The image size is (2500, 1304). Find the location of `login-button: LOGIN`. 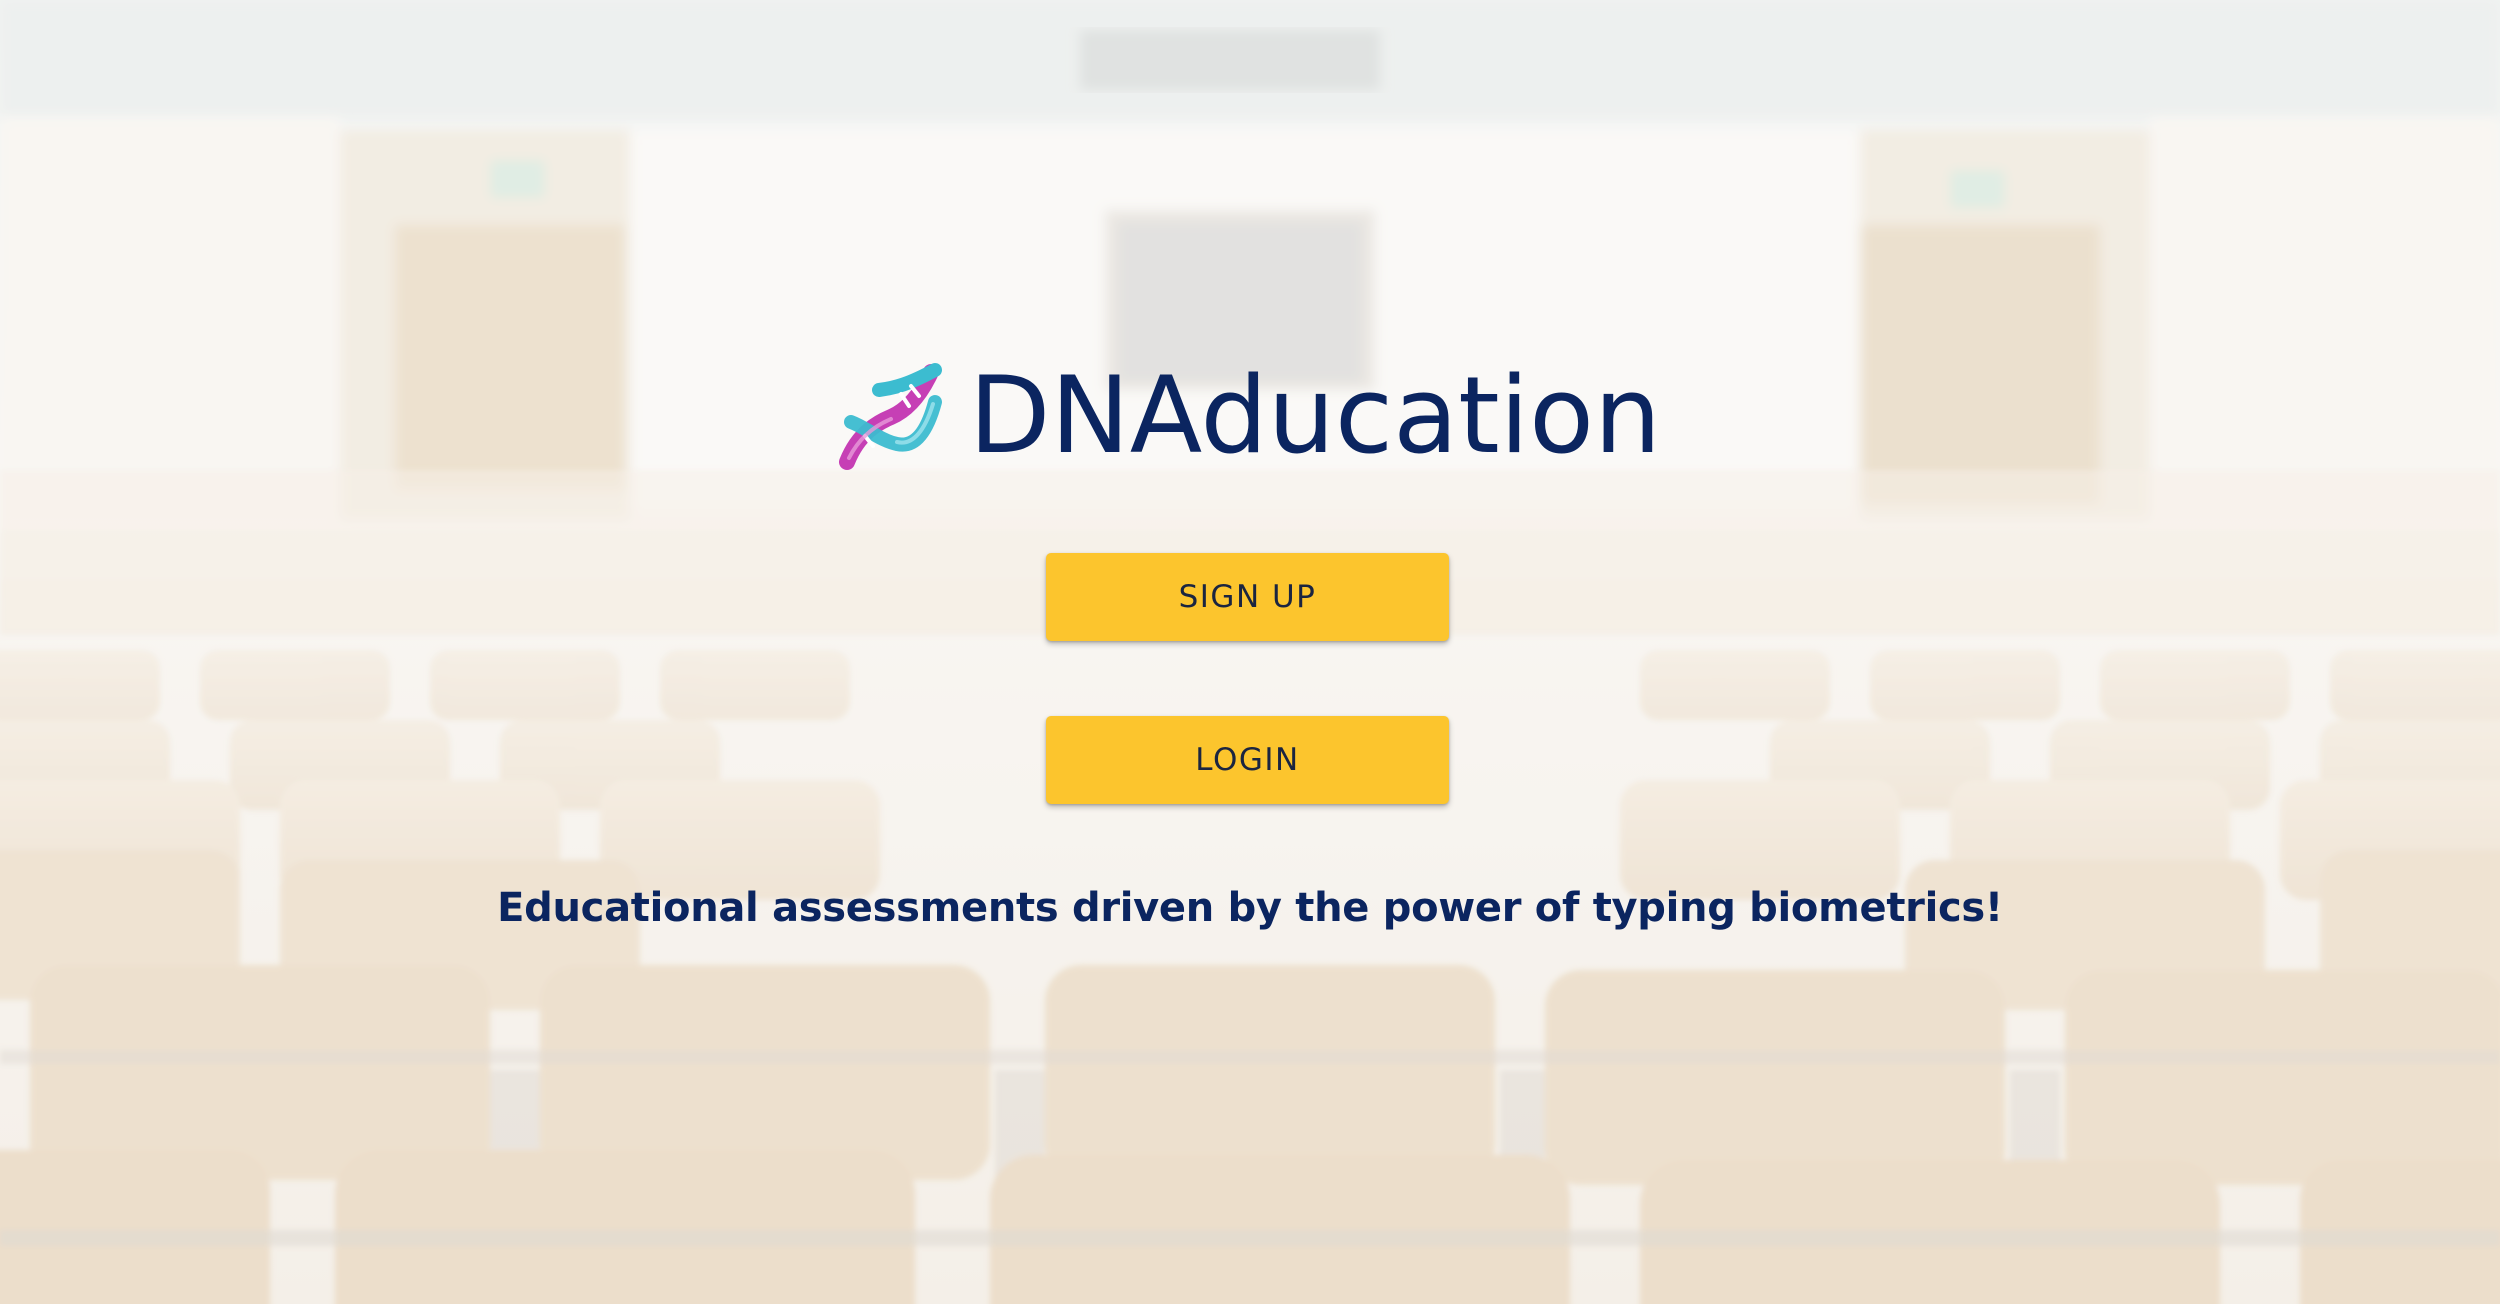

login-button: LOGIN is located at coordinates (1247, 760).